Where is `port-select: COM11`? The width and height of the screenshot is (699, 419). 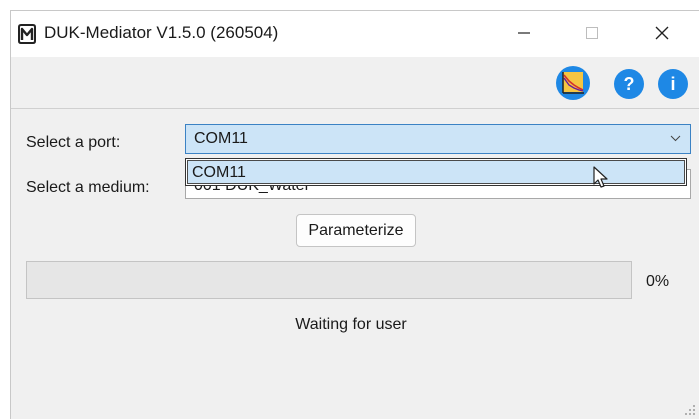 port-select: COM11 is located at coordinates (438, 139).